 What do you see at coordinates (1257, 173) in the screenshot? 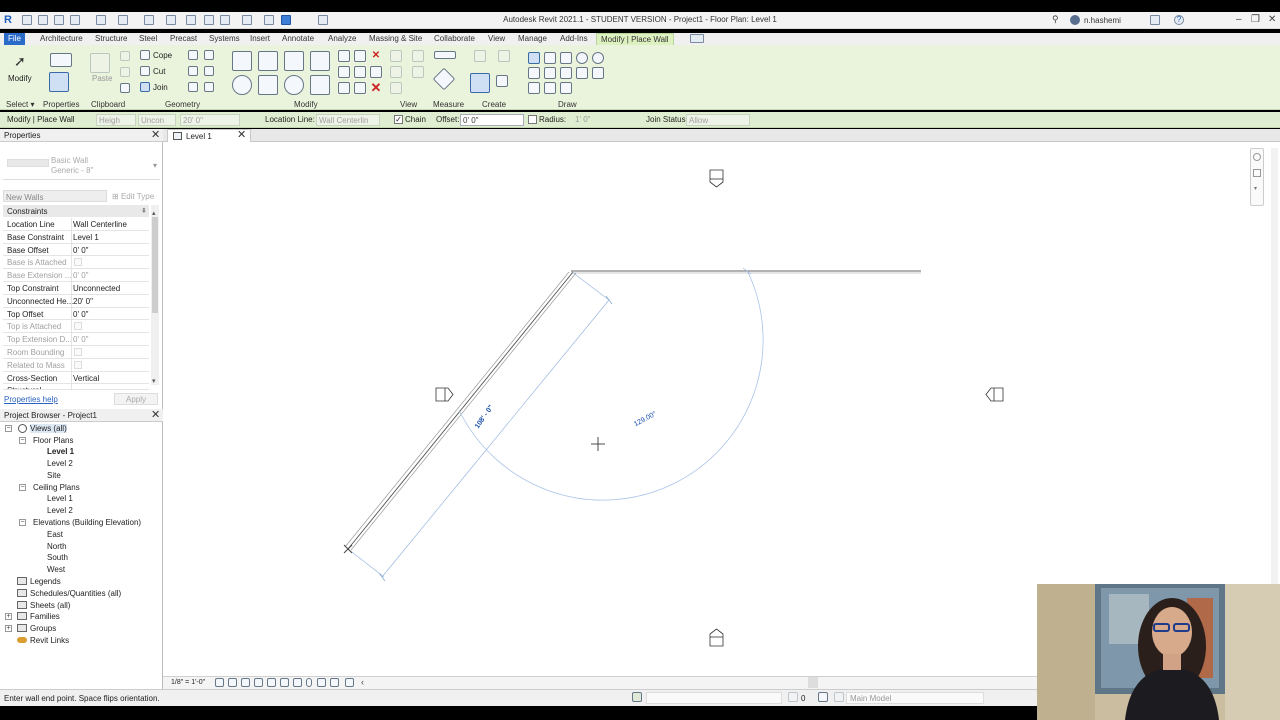
I see `zoom-icon` at bounding box center [1257, 173].